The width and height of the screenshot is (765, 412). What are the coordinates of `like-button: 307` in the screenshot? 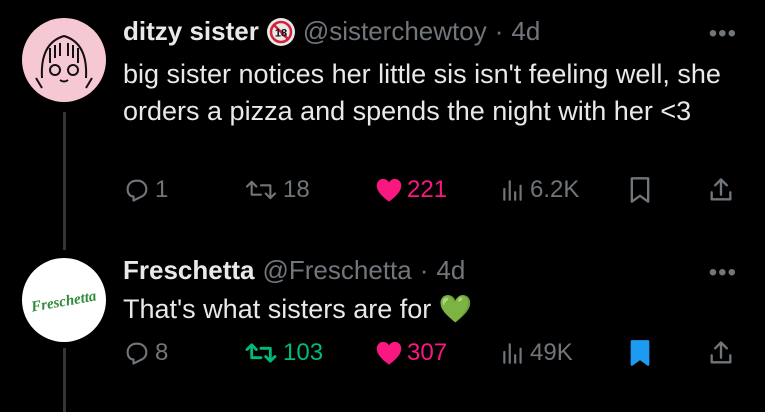 It's located at (411, 353).